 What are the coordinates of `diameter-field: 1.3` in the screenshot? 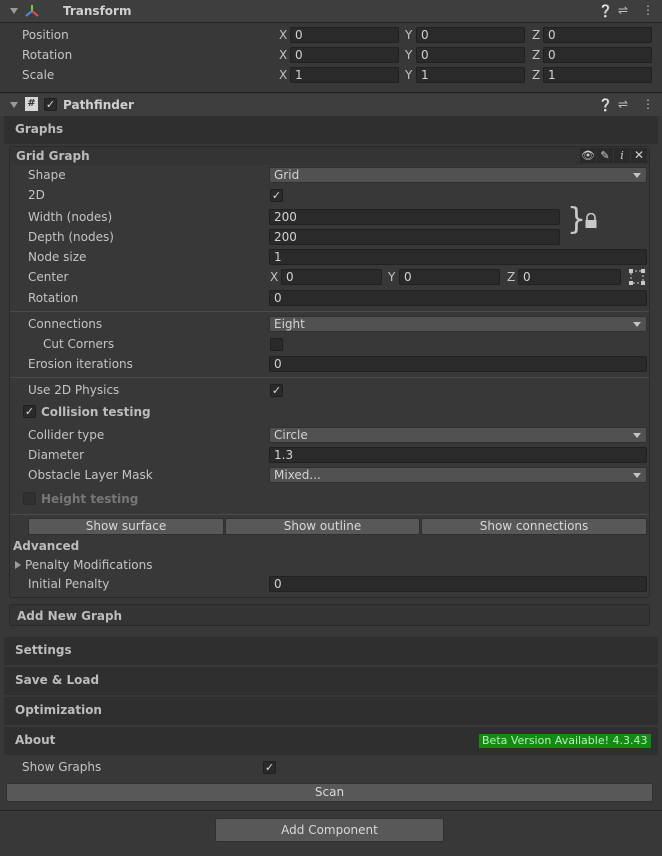 It's located at (458, 455).